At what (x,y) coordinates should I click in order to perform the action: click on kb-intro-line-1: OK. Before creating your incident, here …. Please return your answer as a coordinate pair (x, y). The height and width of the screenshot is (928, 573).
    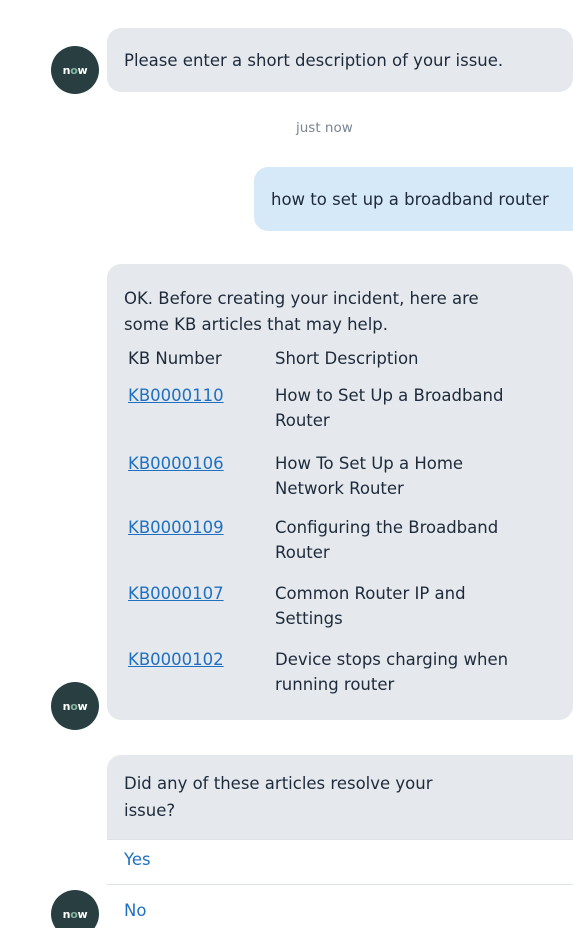
    Looking at the image, I should click on (301, 298).